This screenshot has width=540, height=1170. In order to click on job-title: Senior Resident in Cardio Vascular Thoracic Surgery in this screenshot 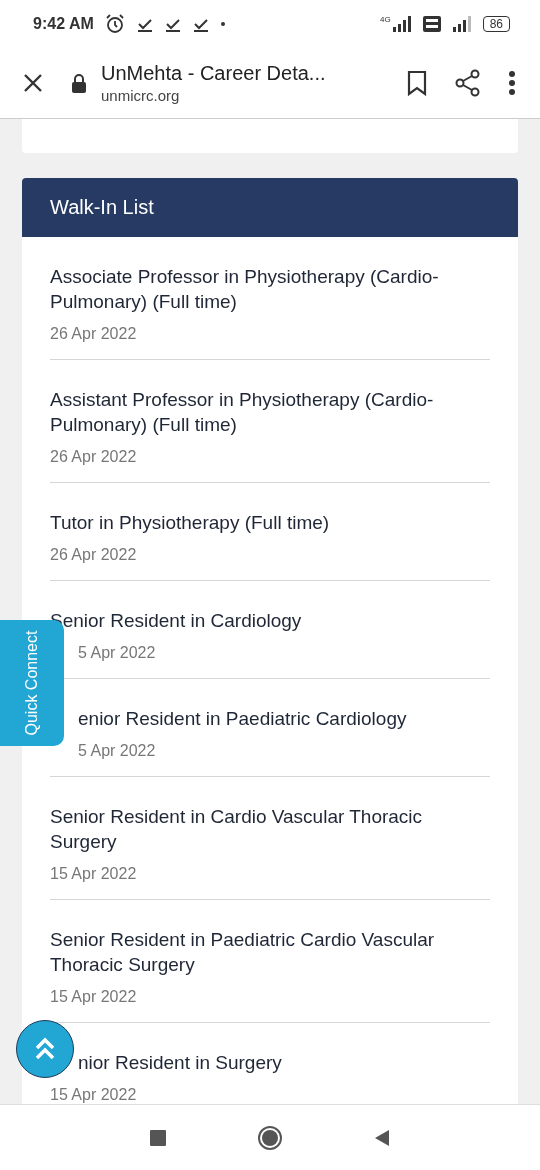, I will do `click(237, 829)`.